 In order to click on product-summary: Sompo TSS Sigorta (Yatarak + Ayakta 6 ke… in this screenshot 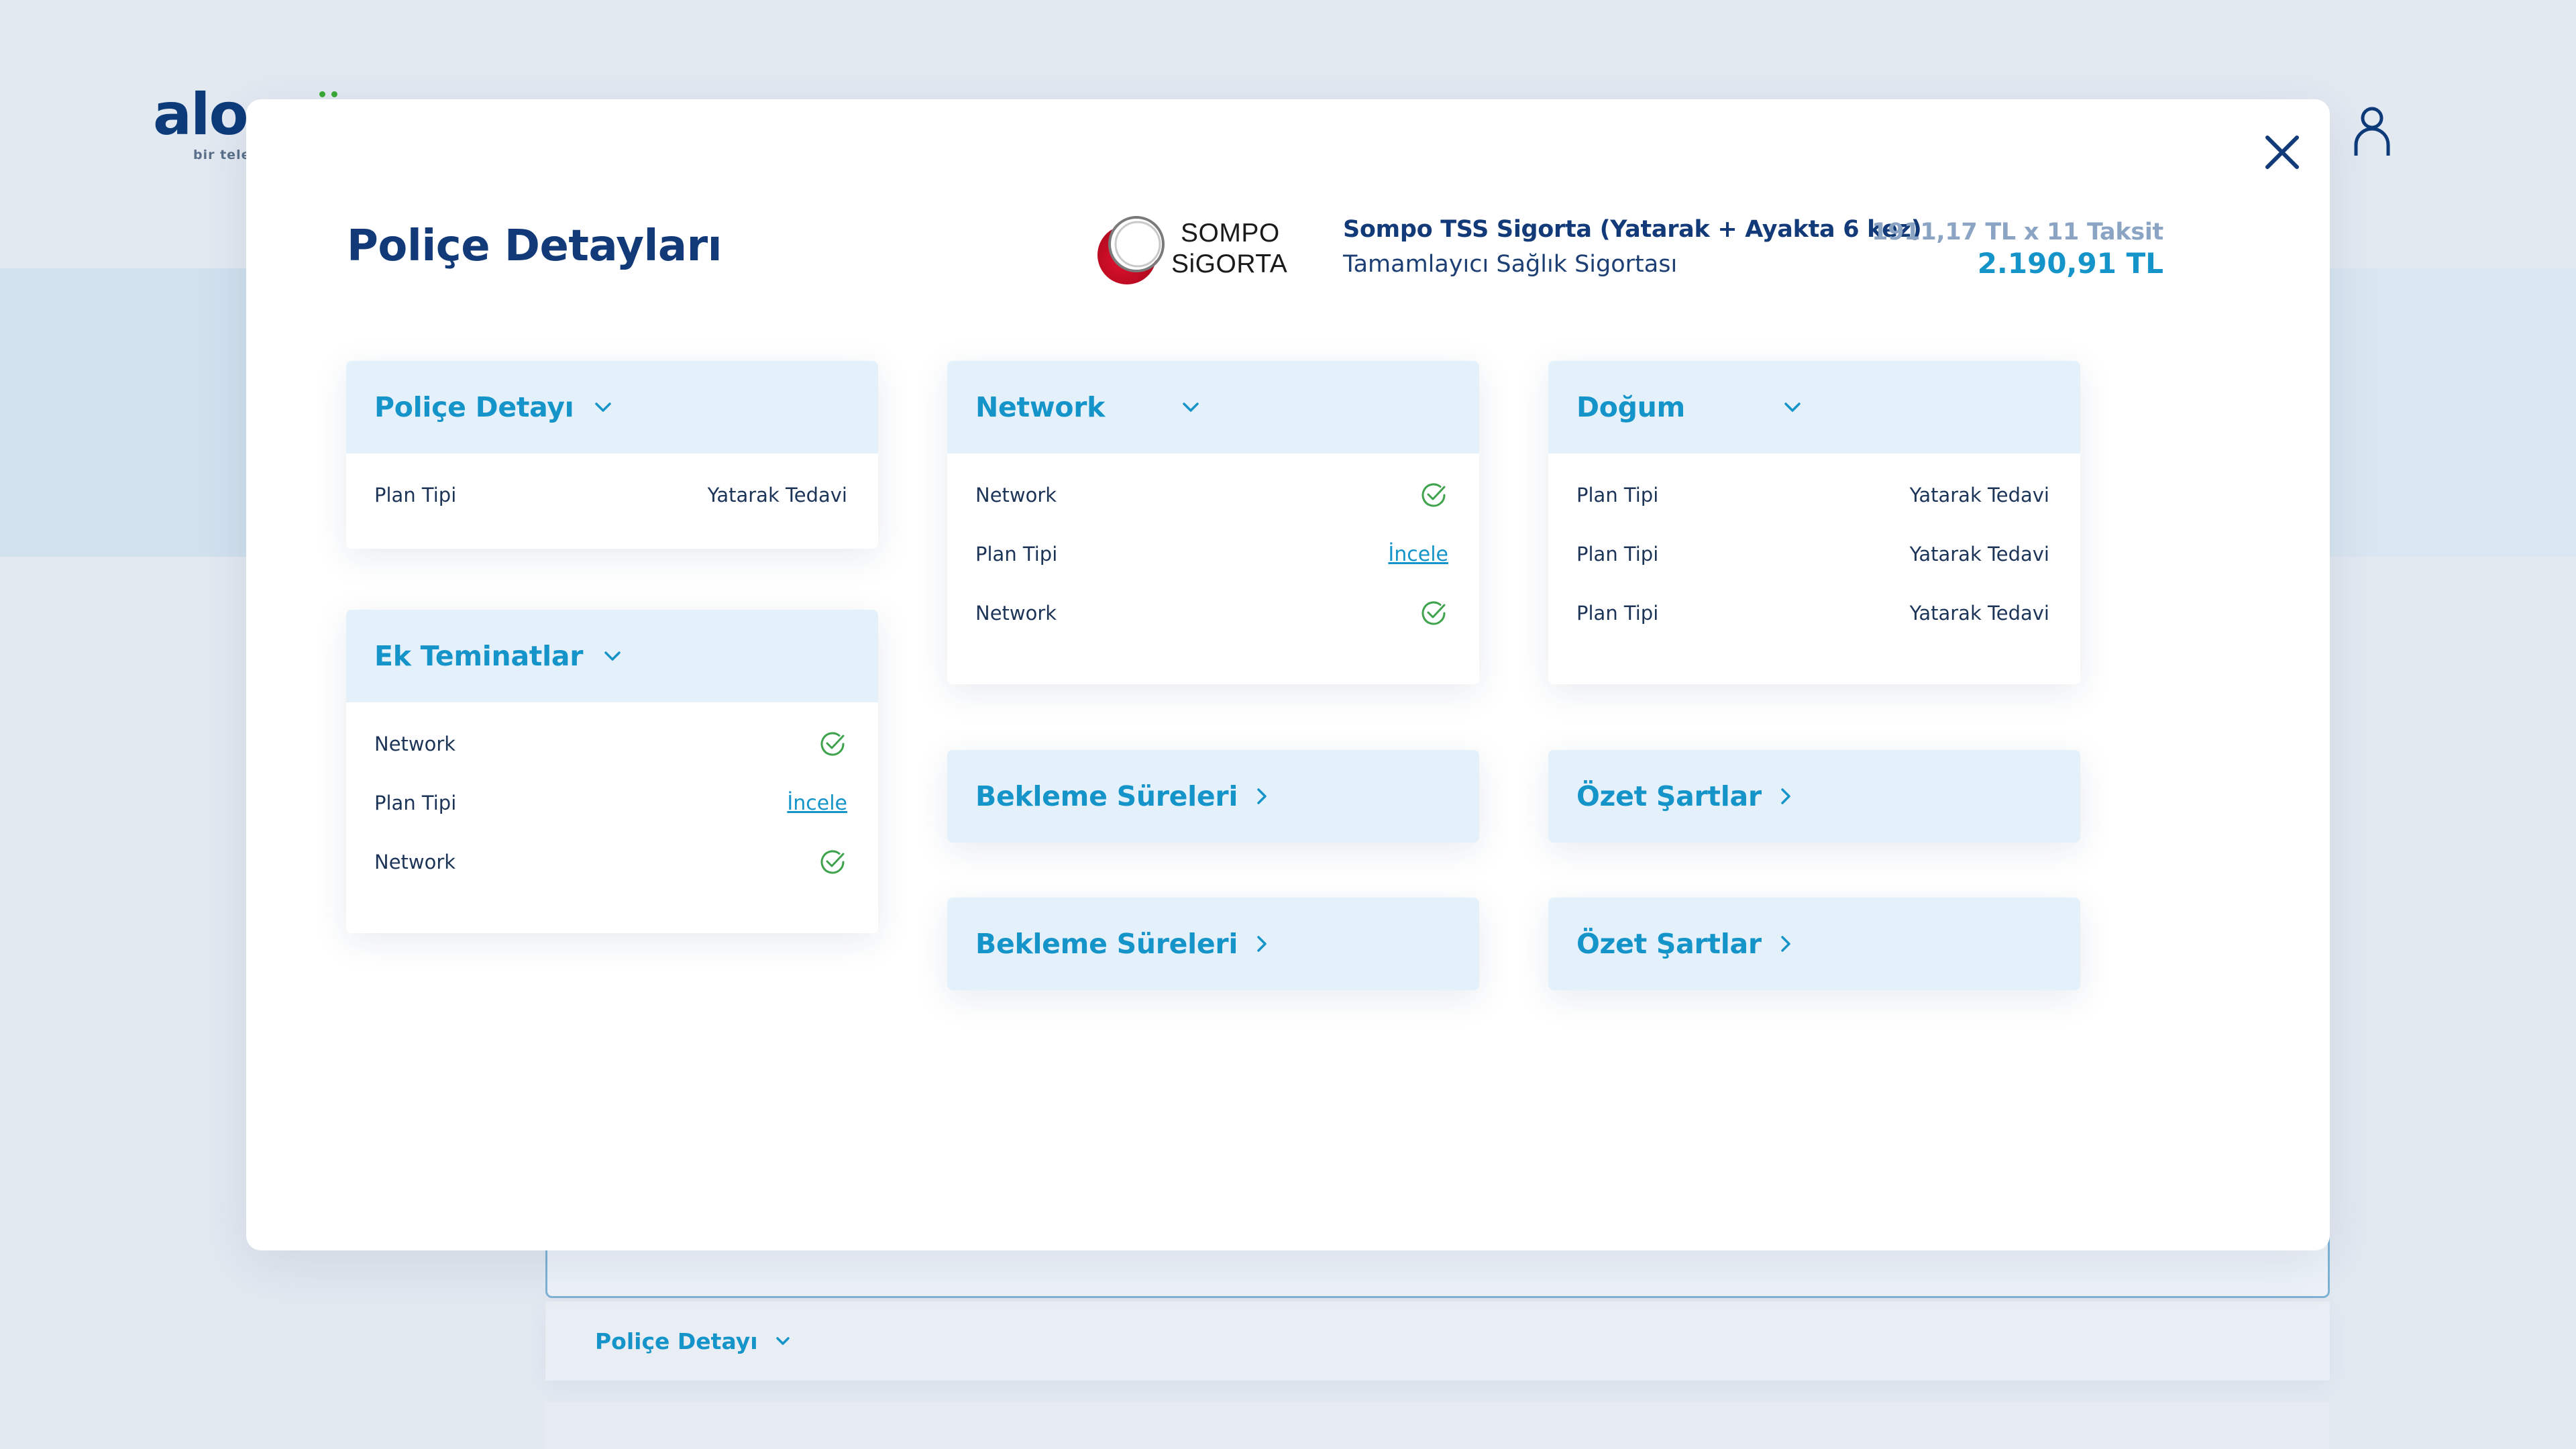, I will do `click(1632, 247)`.